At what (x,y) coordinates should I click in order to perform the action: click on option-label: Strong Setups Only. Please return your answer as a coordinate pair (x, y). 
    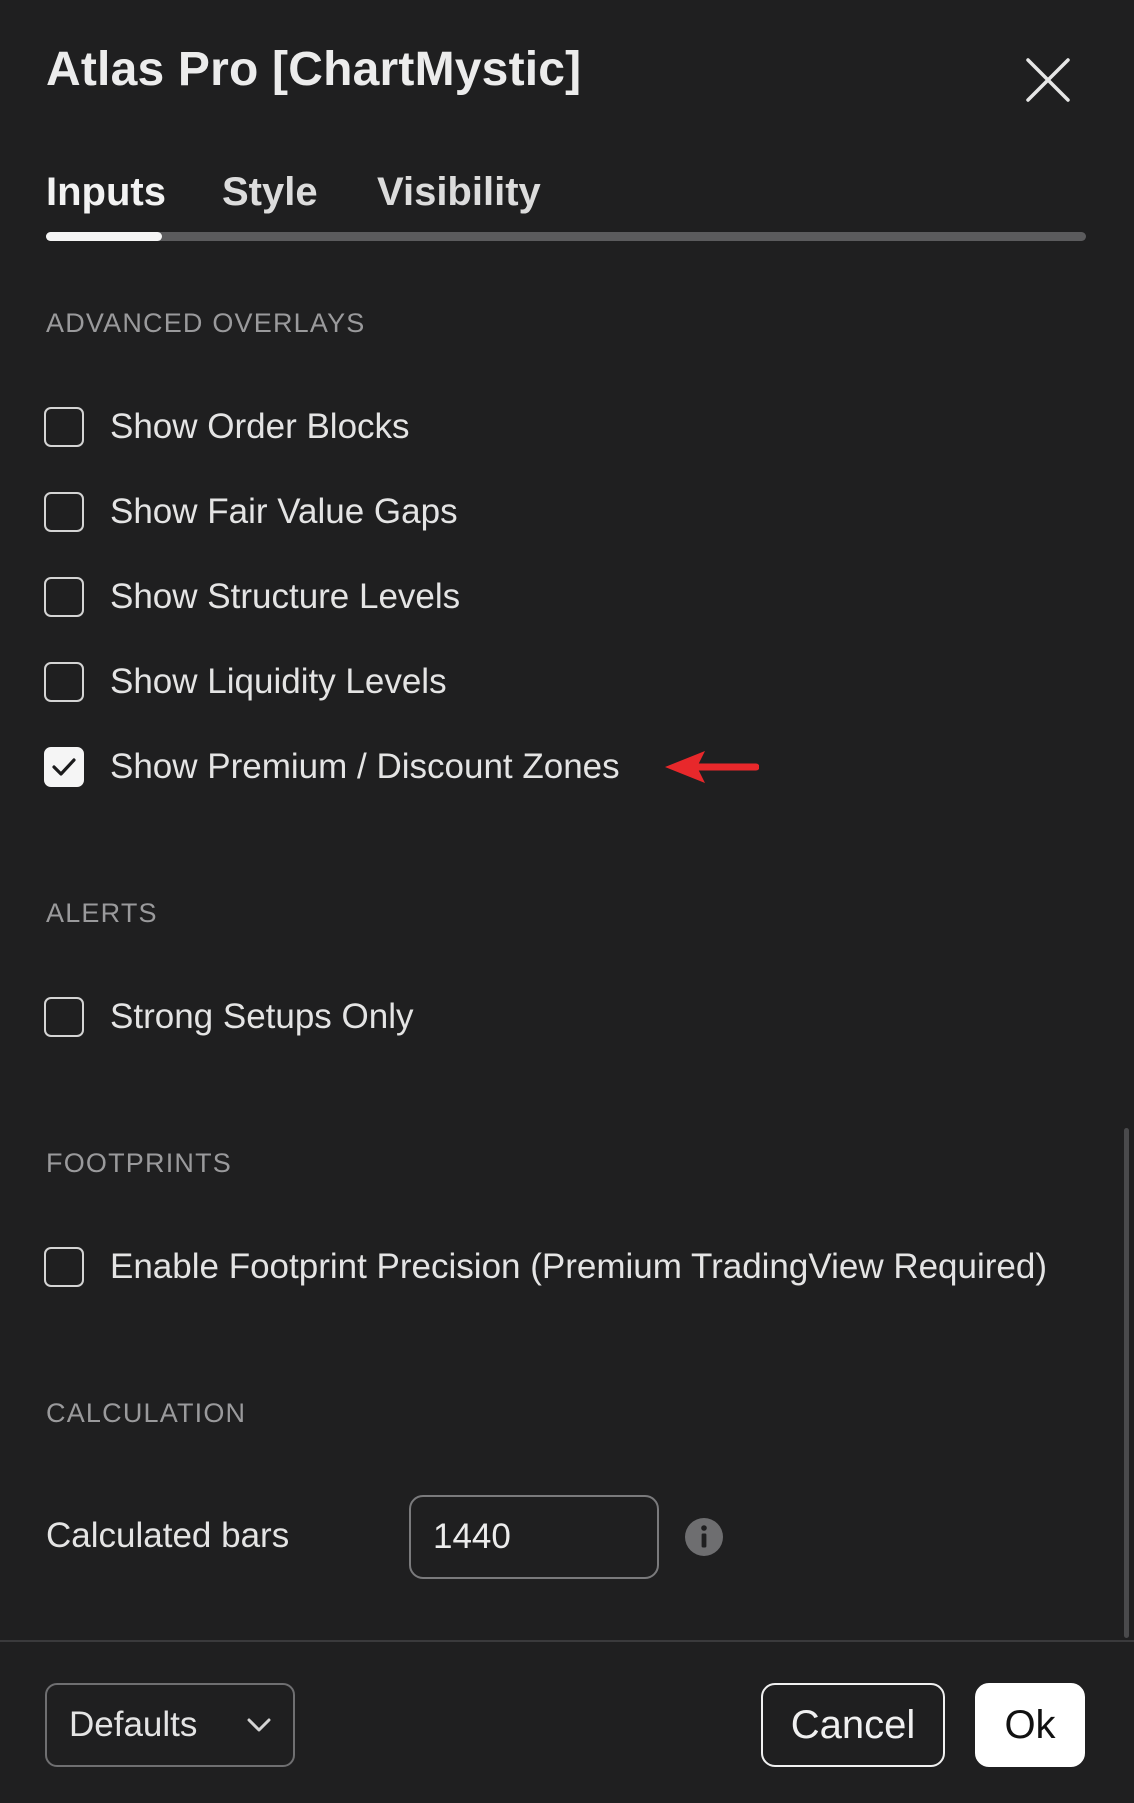
    Looking at the image, I should click on (262, 1016).